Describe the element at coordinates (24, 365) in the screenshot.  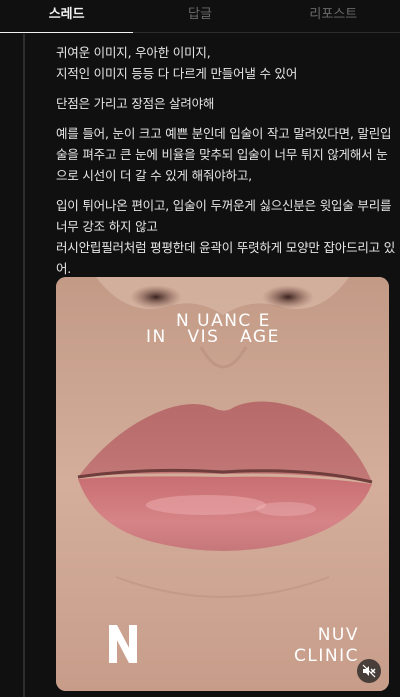
I see `thread-connector-line` at that location.